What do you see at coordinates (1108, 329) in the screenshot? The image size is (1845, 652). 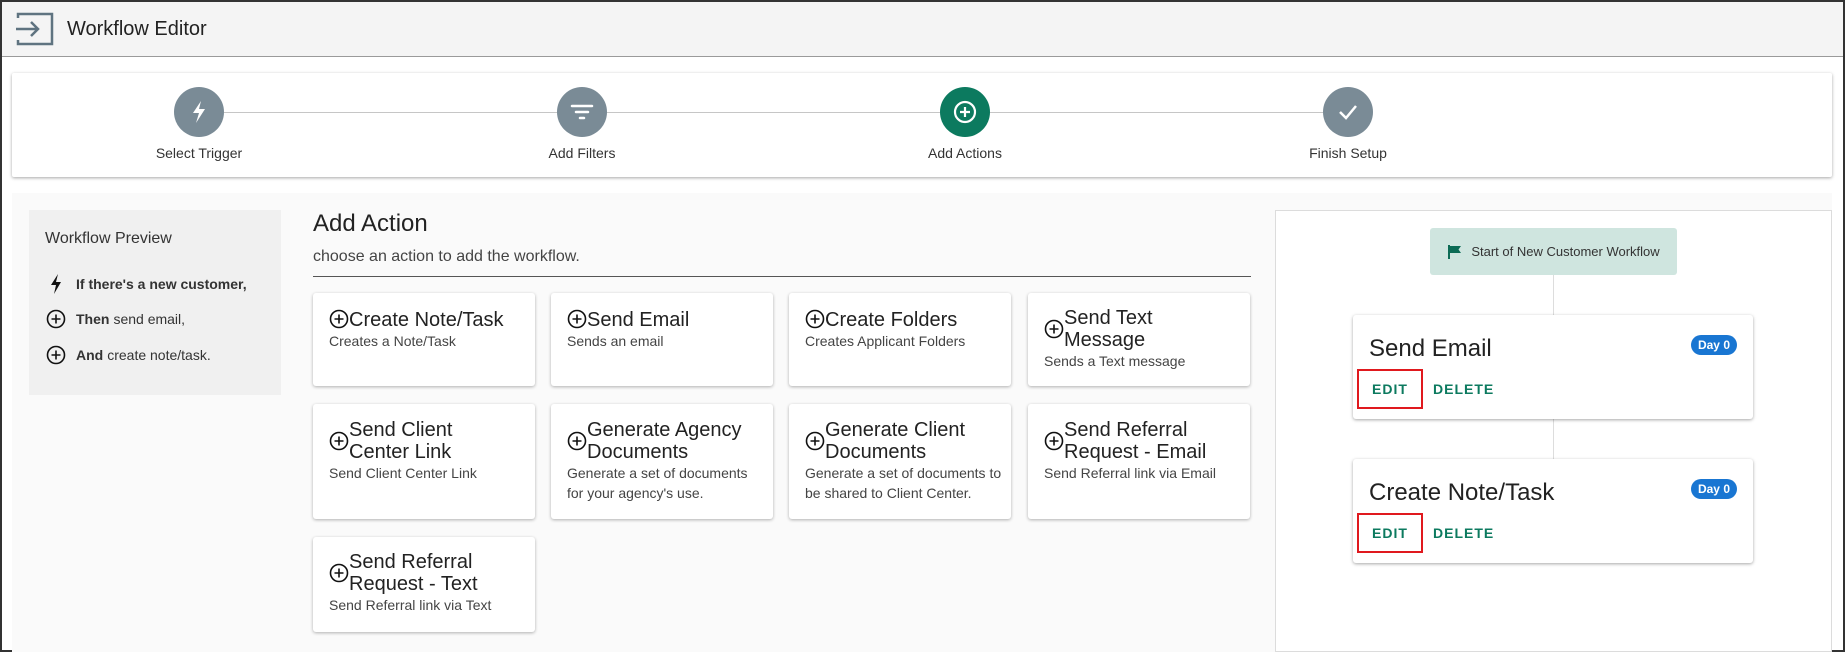 I see `action-card-title: Send Text Message` at bounding box center [1108, 329].